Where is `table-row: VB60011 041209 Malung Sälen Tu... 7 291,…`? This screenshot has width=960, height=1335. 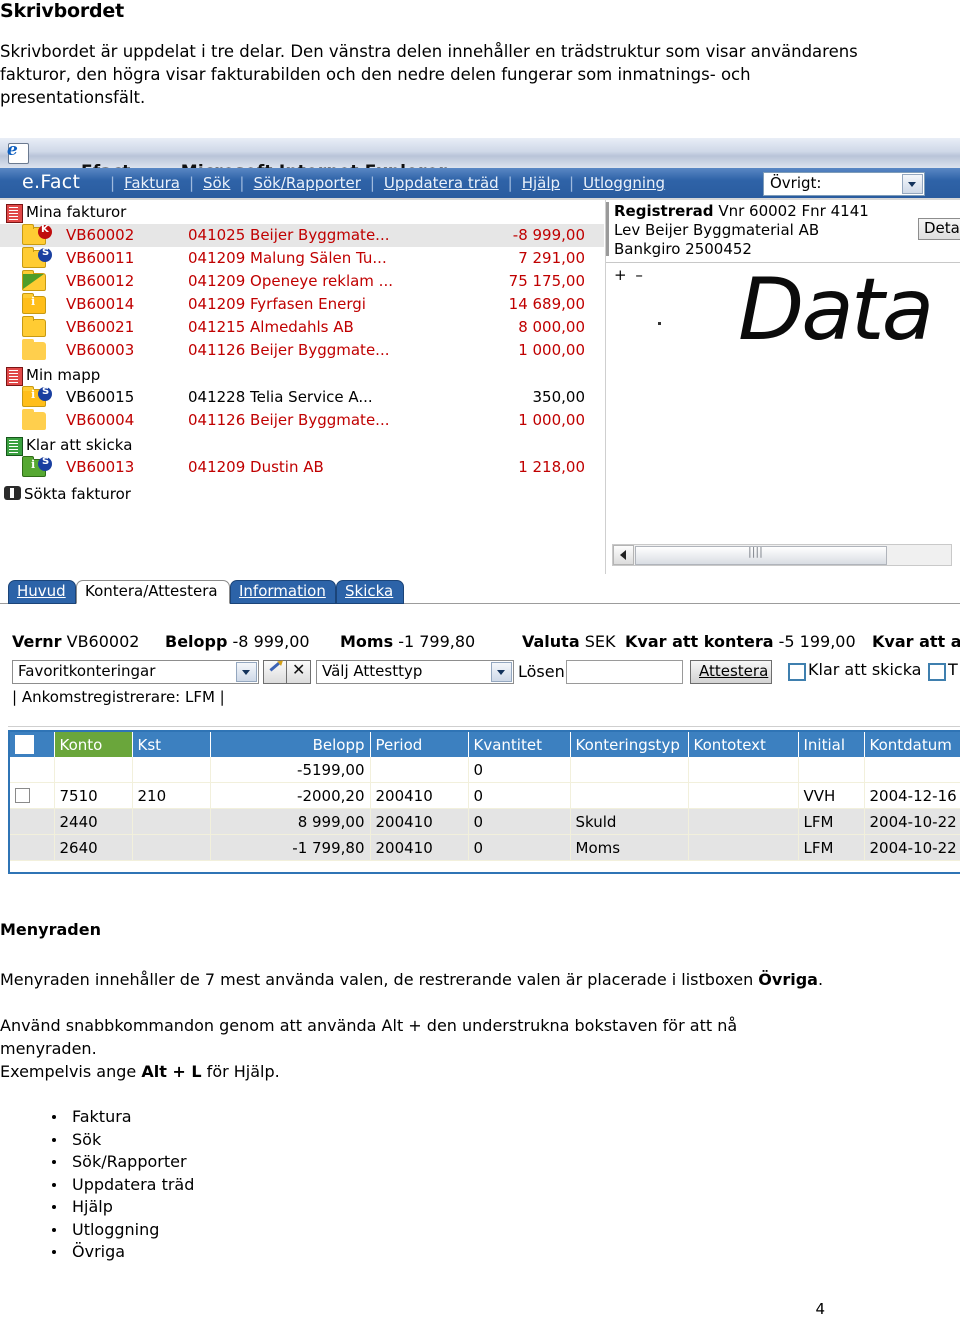 table-row: VB60011 041209 Malung Sälen Tu... 7 291,… is located at coordinates (302, 258).